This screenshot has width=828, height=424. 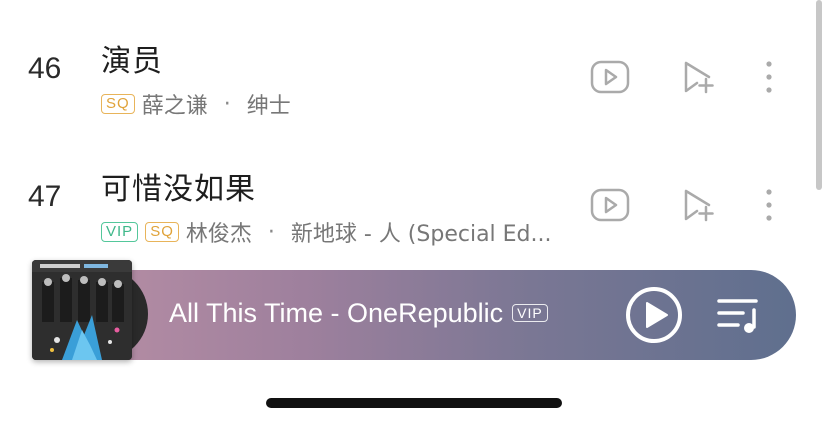 I want to click on now-playing-title: All This Time - OneRepublic VIP, so click(x=358, y=313).